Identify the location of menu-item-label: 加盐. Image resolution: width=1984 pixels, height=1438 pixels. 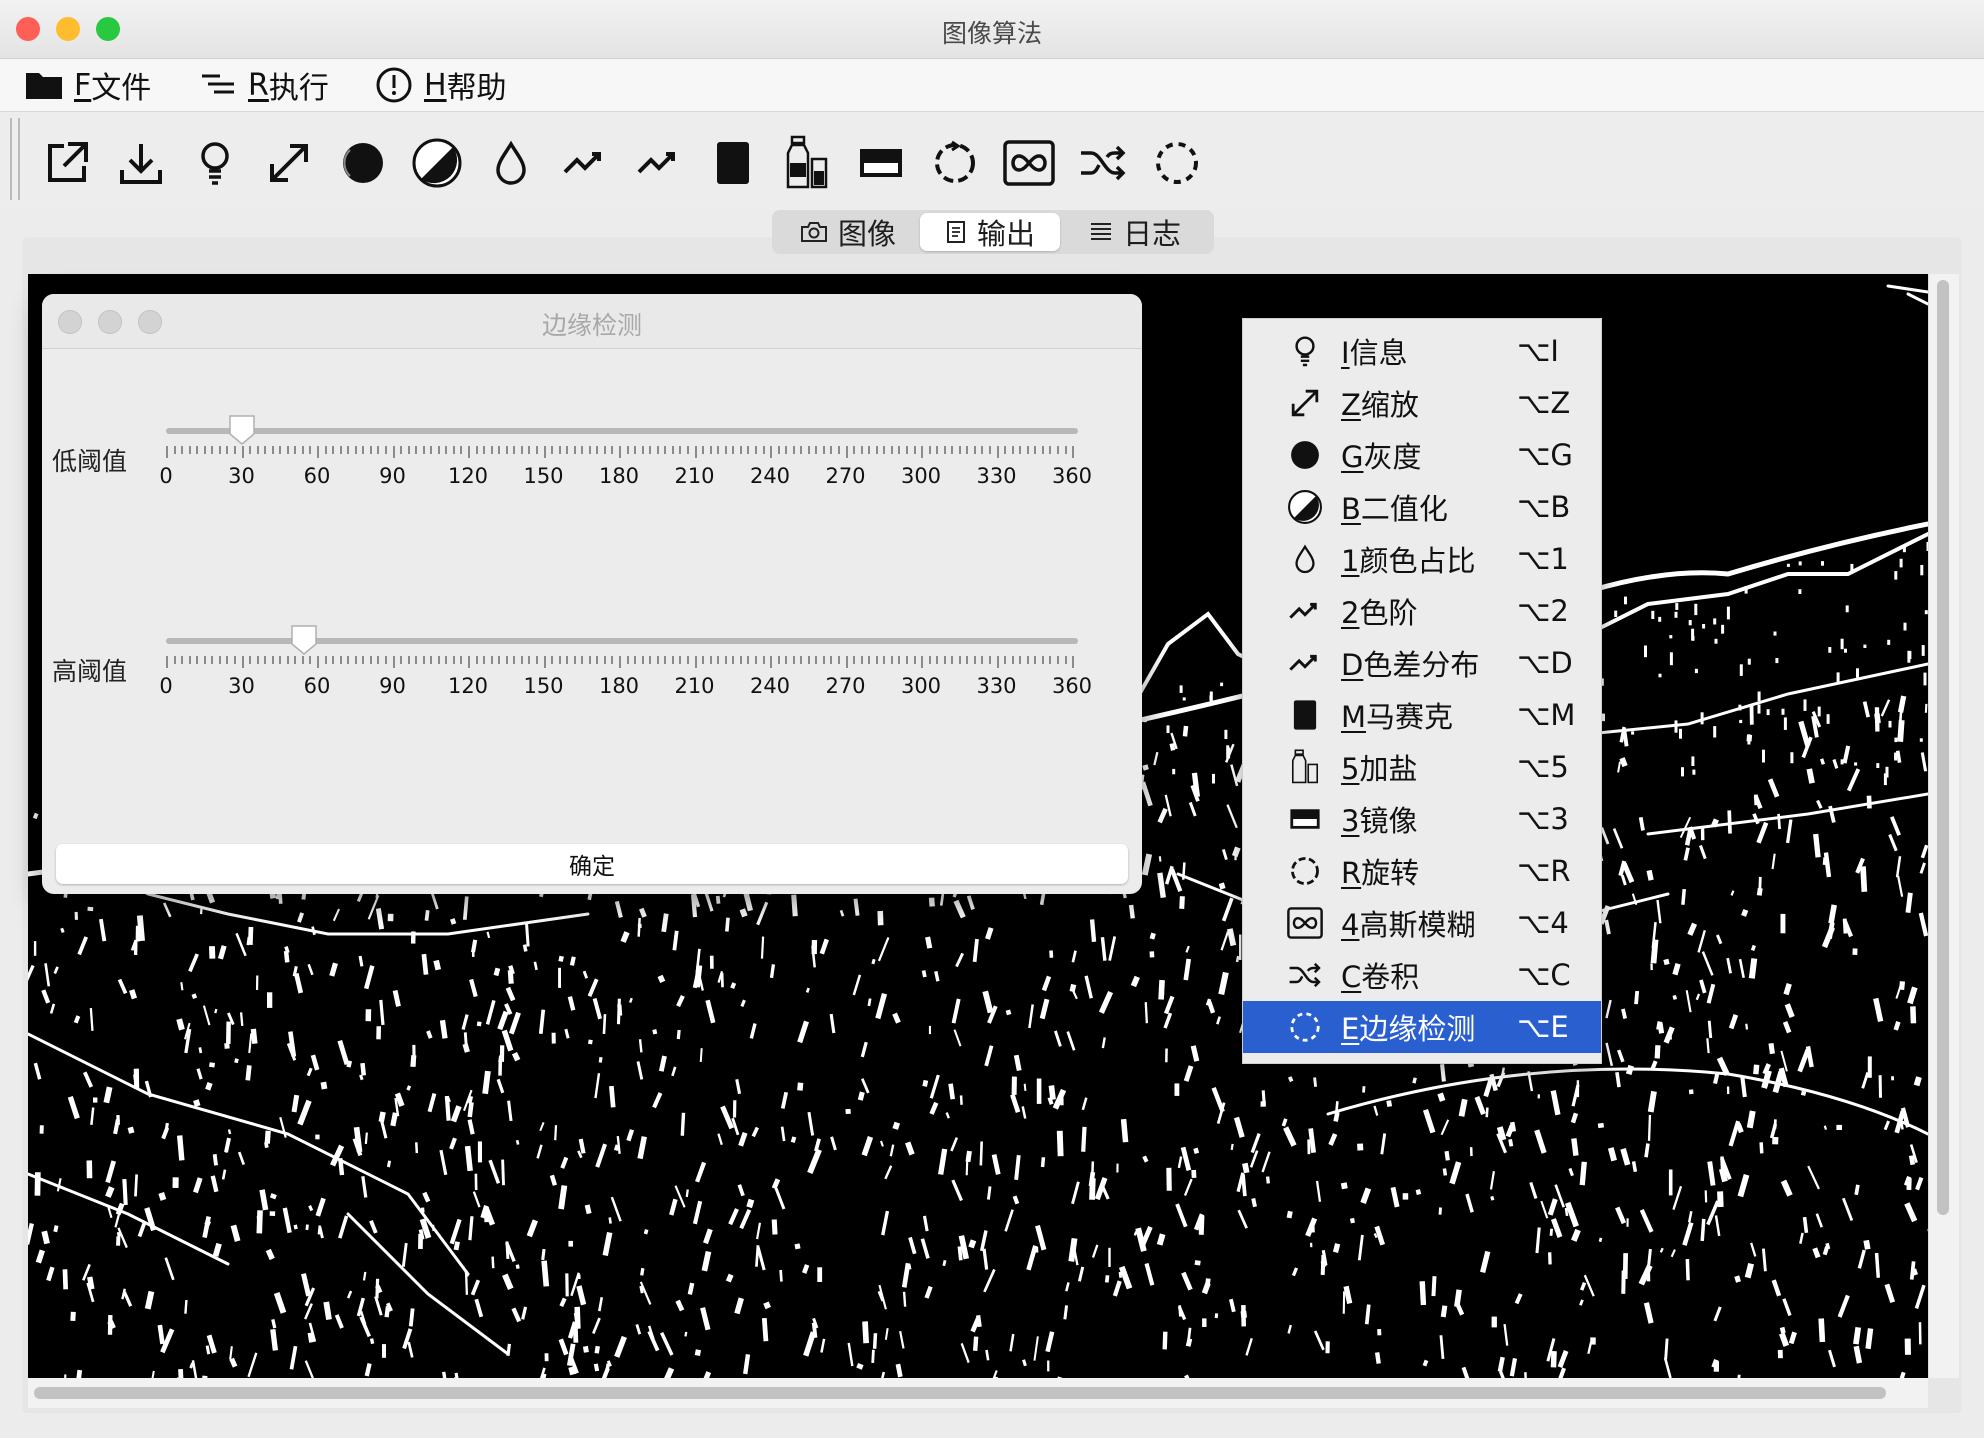
(1388, 769).